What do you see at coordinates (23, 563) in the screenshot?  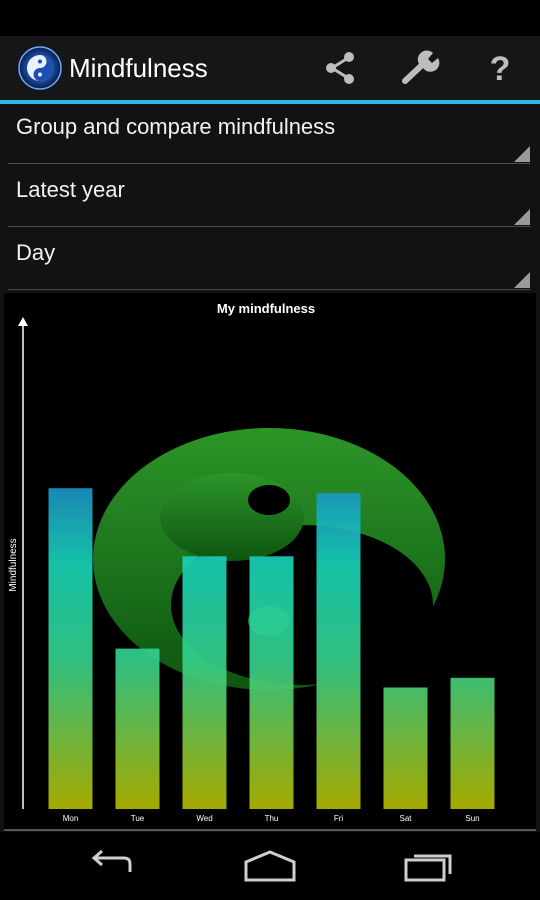 I see `y-axis` at bounding box center [23, 563].